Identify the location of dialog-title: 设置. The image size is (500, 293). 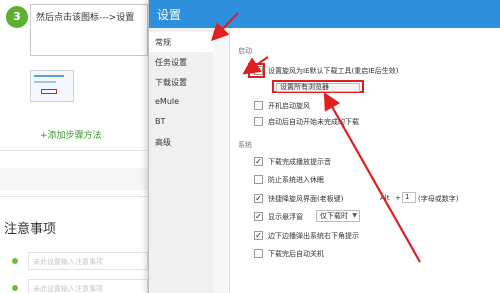
(169, 15).